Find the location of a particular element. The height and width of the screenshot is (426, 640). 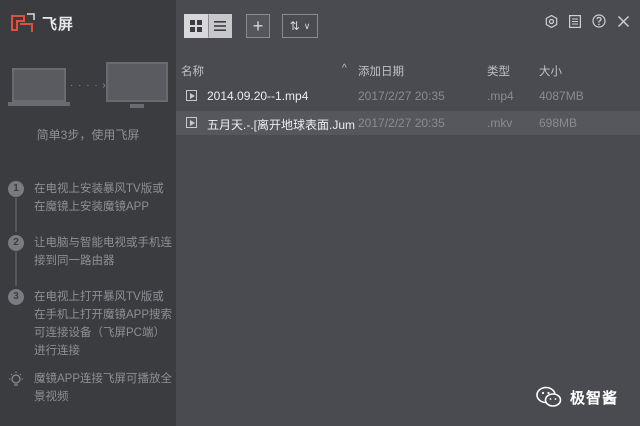

window-controls is located at coordinates (587, 21).